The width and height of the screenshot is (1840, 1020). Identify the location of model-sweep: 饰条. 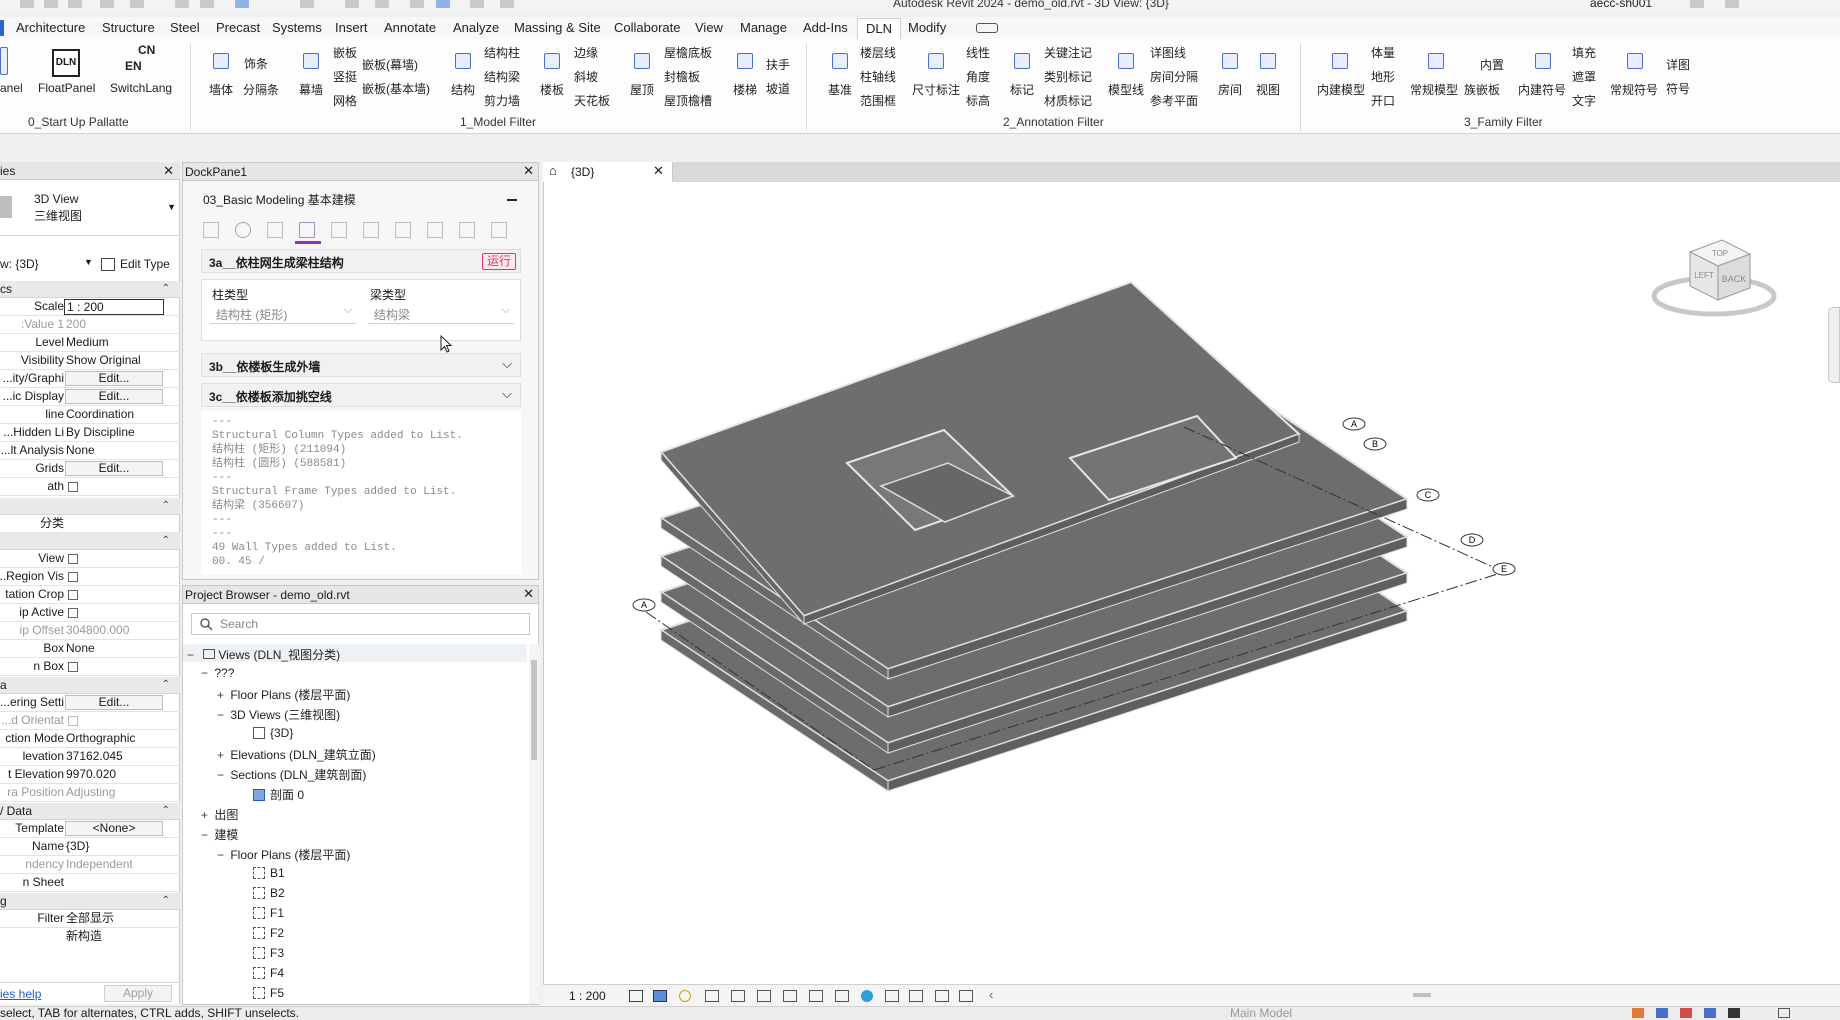
(256, 63).